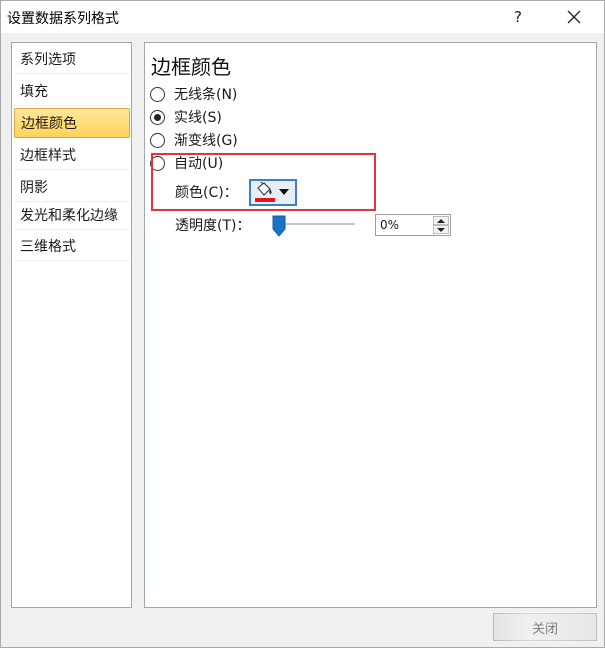 The image size is (605, 648). What do you see at coordinates (264, 189) in the screenshot?
I see `paint-bucket-icon` at bounding box center [264, 189].